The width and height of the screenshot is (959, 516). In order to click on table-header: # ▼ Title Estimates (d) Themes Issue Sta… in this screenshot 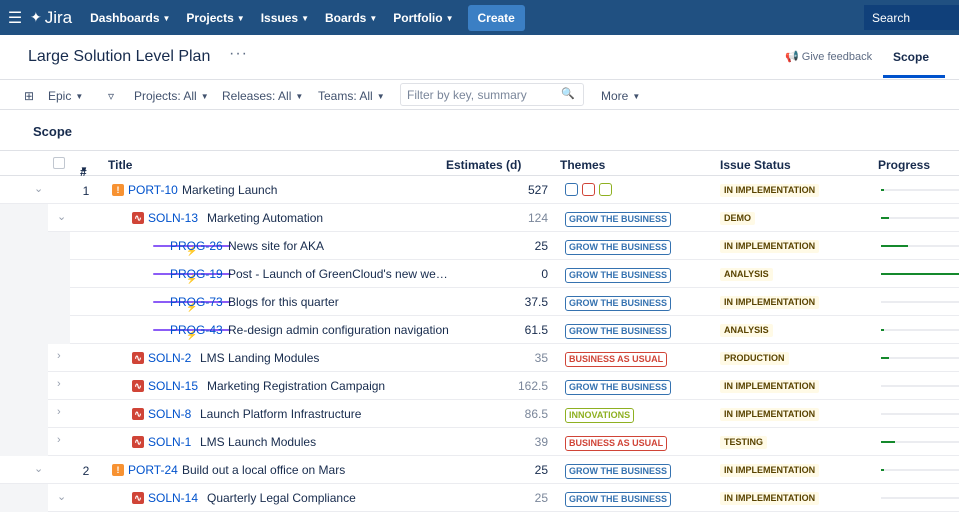, I will do `click(479, 164)`.